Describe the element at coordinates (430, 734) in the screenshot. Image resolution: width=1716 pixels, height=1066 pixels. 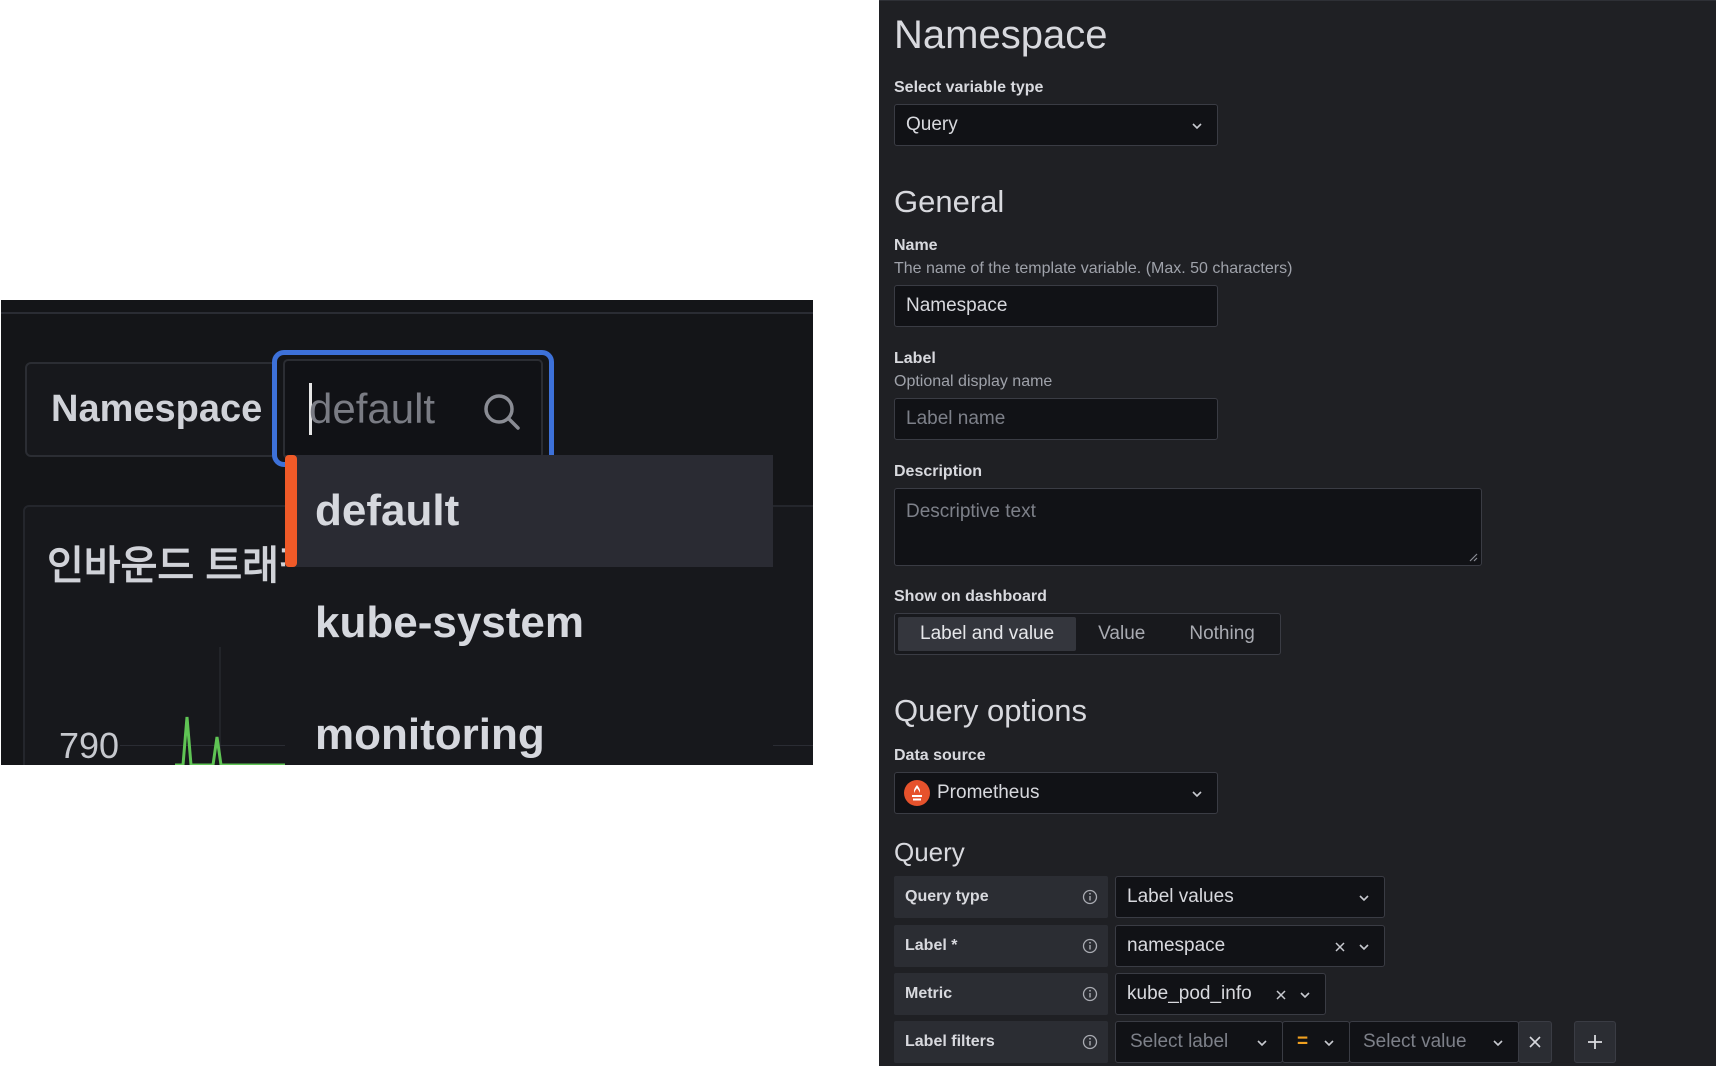
I see `option-label: monitoring` at that location.